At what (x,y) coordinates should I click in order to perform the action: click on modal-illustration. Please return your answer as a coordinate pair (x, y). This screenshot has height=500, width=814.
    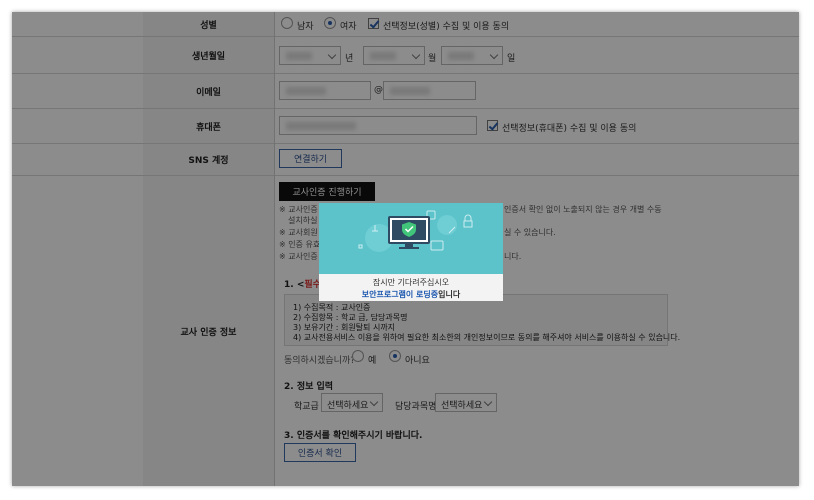
    Looking at the image, I should click on (411, 238).